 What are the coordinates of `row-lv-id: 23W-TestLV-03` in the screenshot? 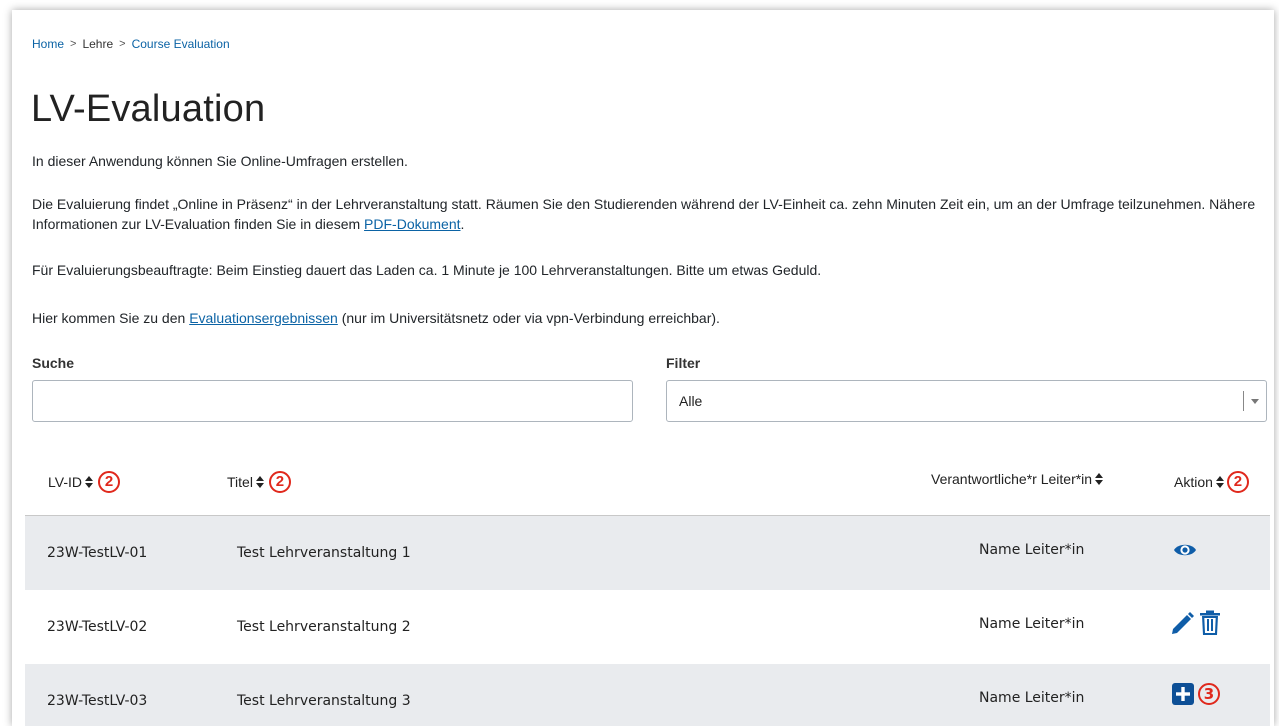 It's located at (97, 701).